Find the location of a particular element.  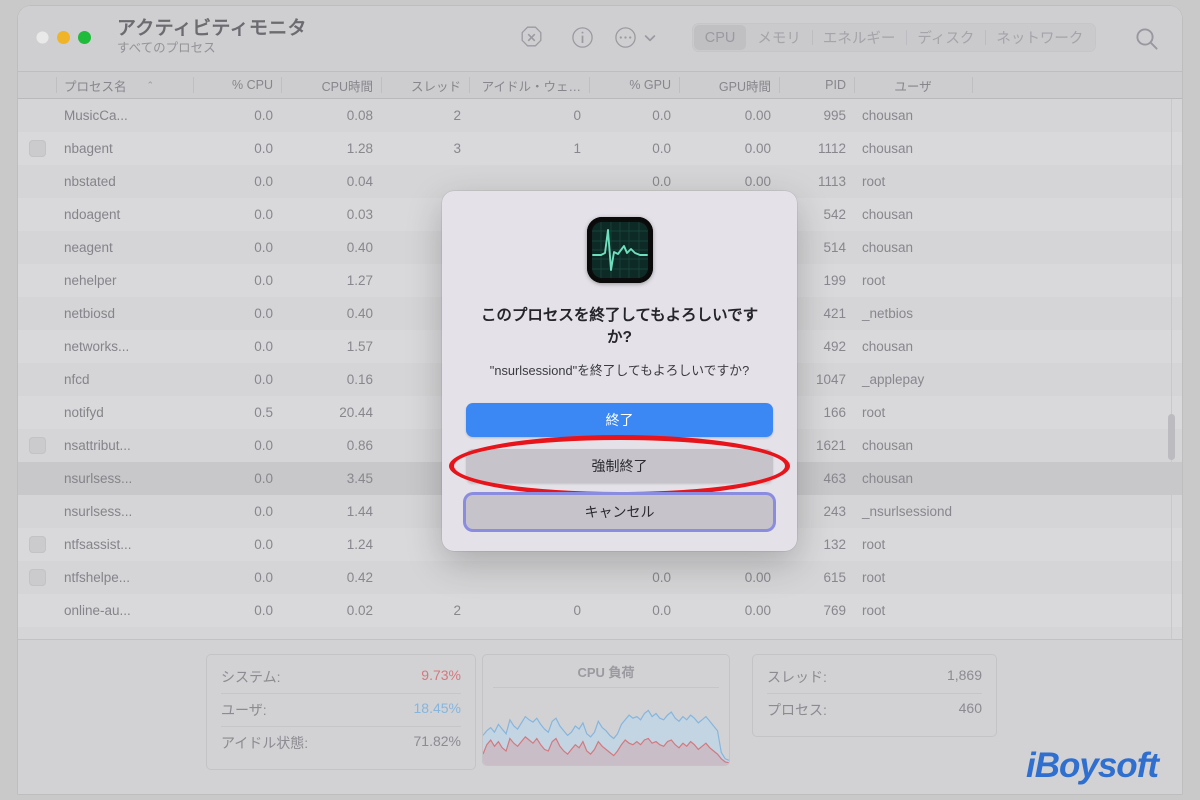

inspect-process-icon is located at coordinates (582, 37).